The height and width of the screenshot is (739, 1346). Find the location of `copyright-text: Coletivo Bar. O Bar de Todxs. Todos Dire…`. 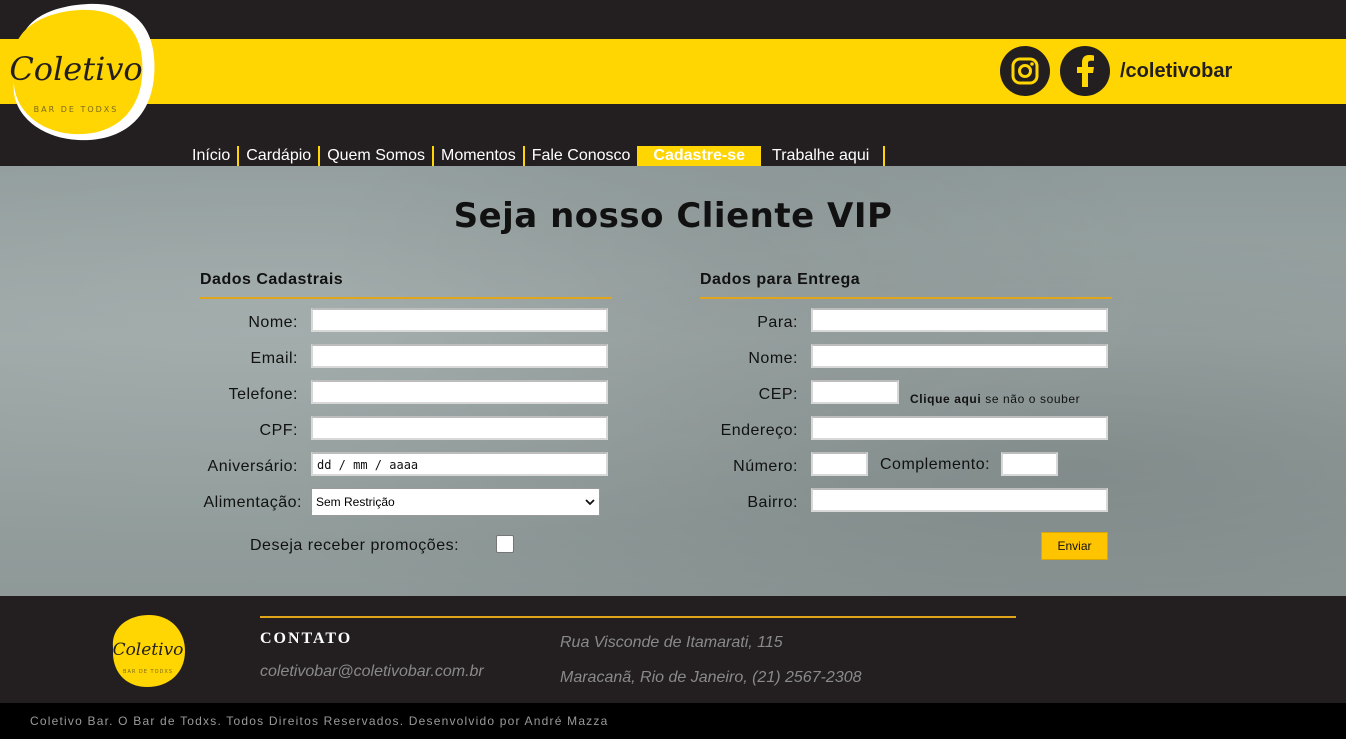

copyright-text: Coletivo Bar. O Bar de Todxs. Todos Dire… is located at coordinates (319, 721).